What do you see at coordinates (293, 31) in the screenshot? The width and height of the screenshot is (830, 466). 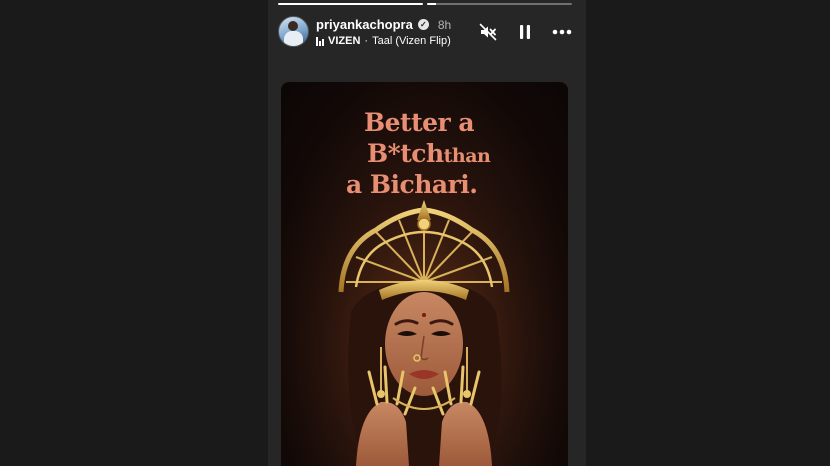 I see `avatar` at bounding box center [293, 31].